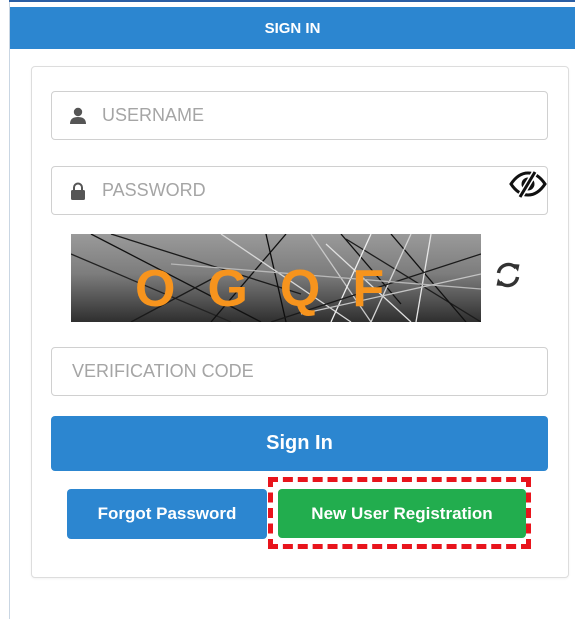  Describe the element at coordinates (78, 116) in the screenshot. I see `user-icon` at that location.